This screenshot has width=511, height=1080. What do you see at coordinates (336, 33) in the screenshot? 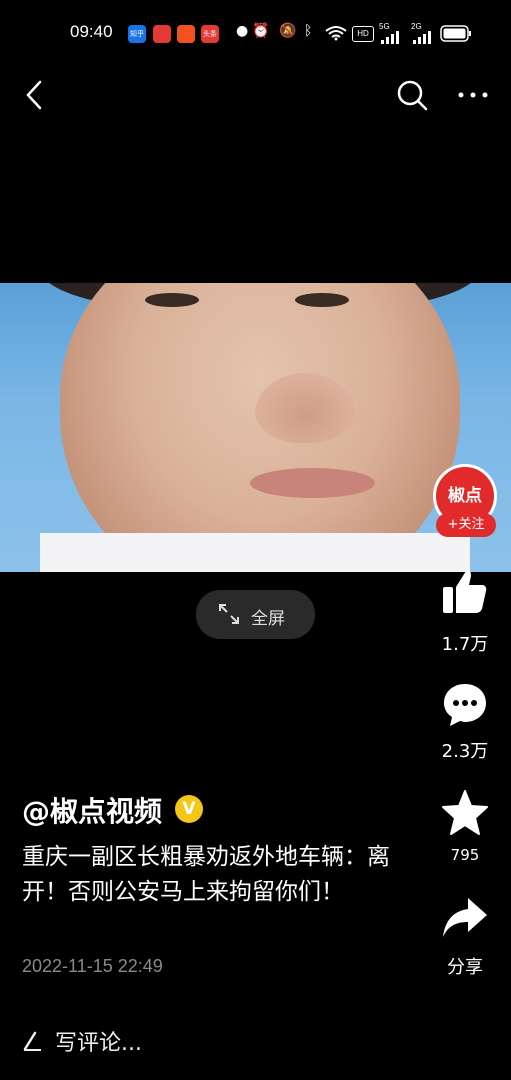
I see `wifi-icon` at bounding box center [336, 33].